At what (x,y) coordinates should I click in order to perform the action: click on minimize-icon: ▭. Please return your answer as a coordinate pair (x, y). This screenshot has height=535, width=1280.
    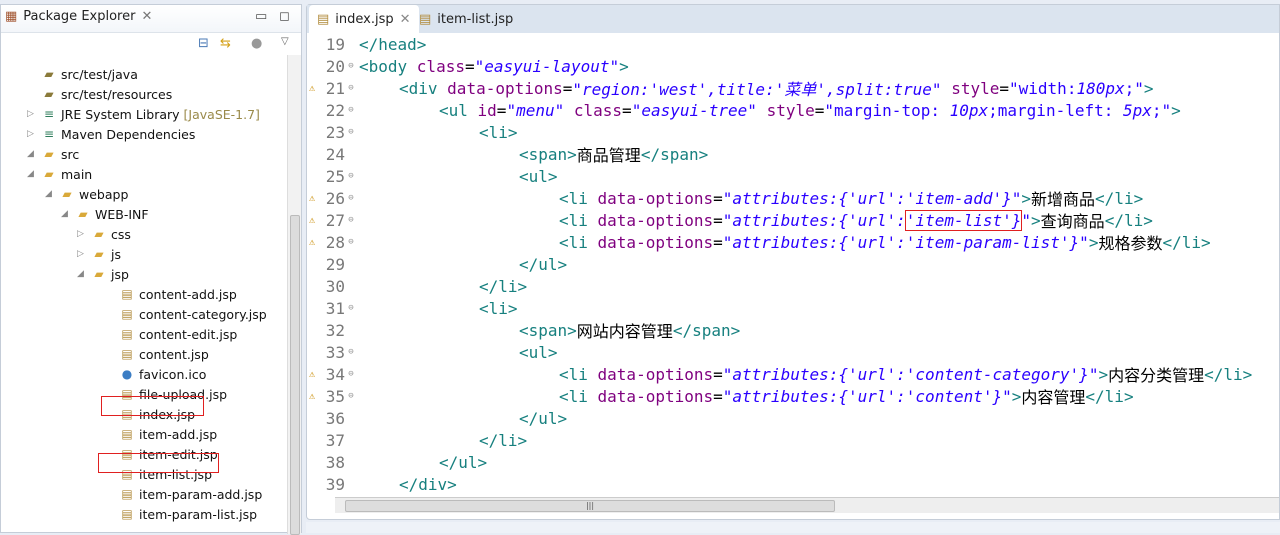
    Looking at the image, I should click on (261, 16).